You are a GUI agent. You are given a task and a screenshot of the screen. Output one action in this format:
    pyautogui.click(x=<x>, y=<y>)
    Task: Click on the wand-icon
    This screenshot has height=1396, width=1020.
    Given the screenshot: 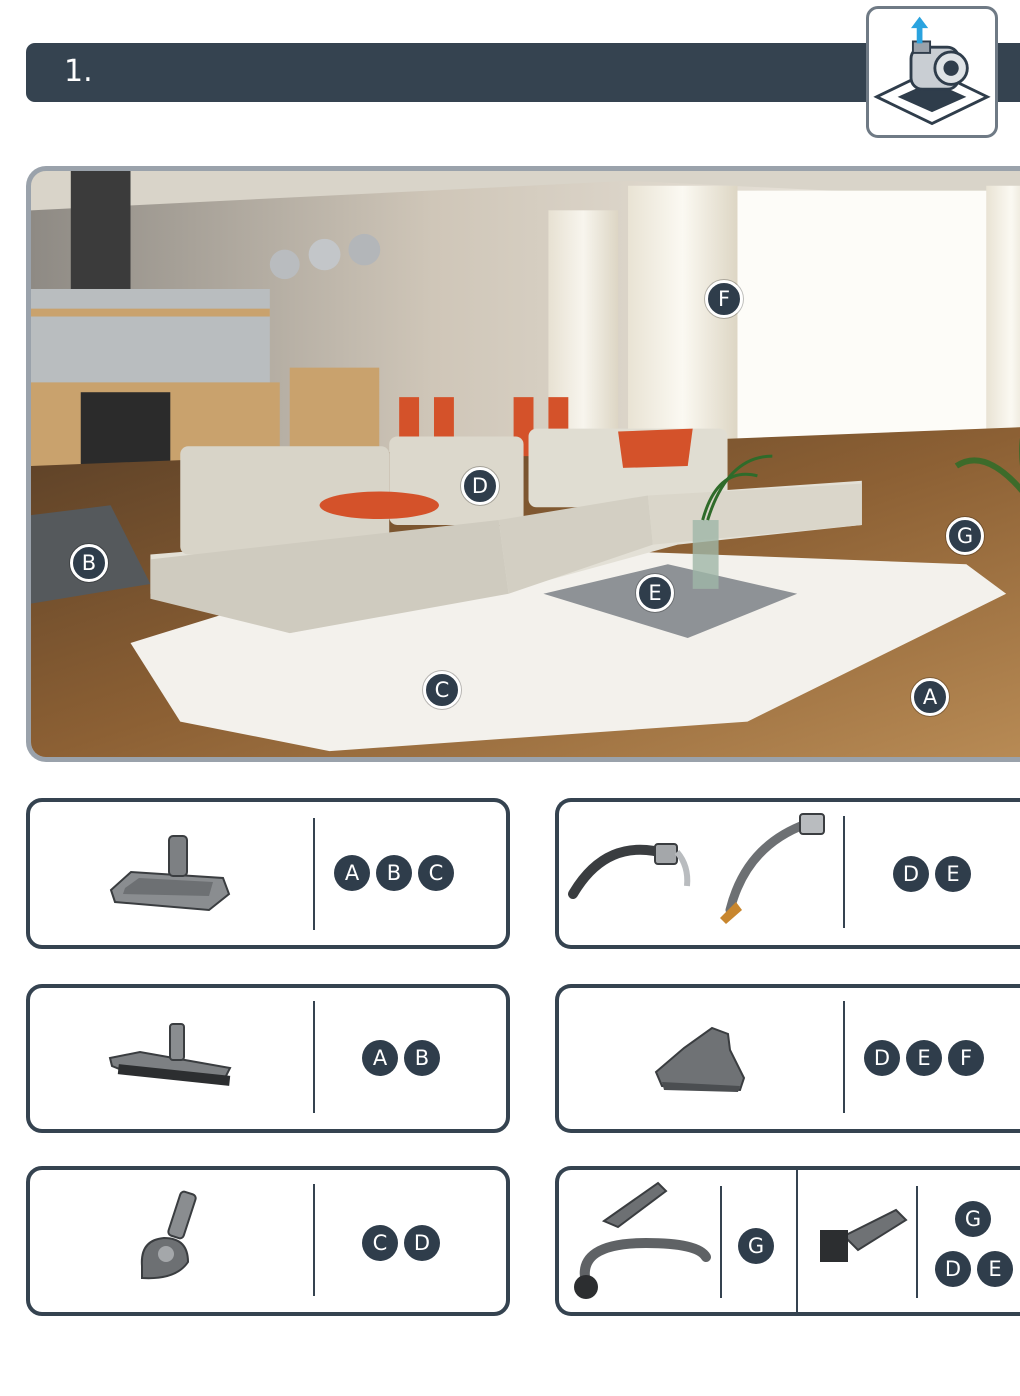 What is the action you would take?
    pyautogui.click(x=771, y=866)
    